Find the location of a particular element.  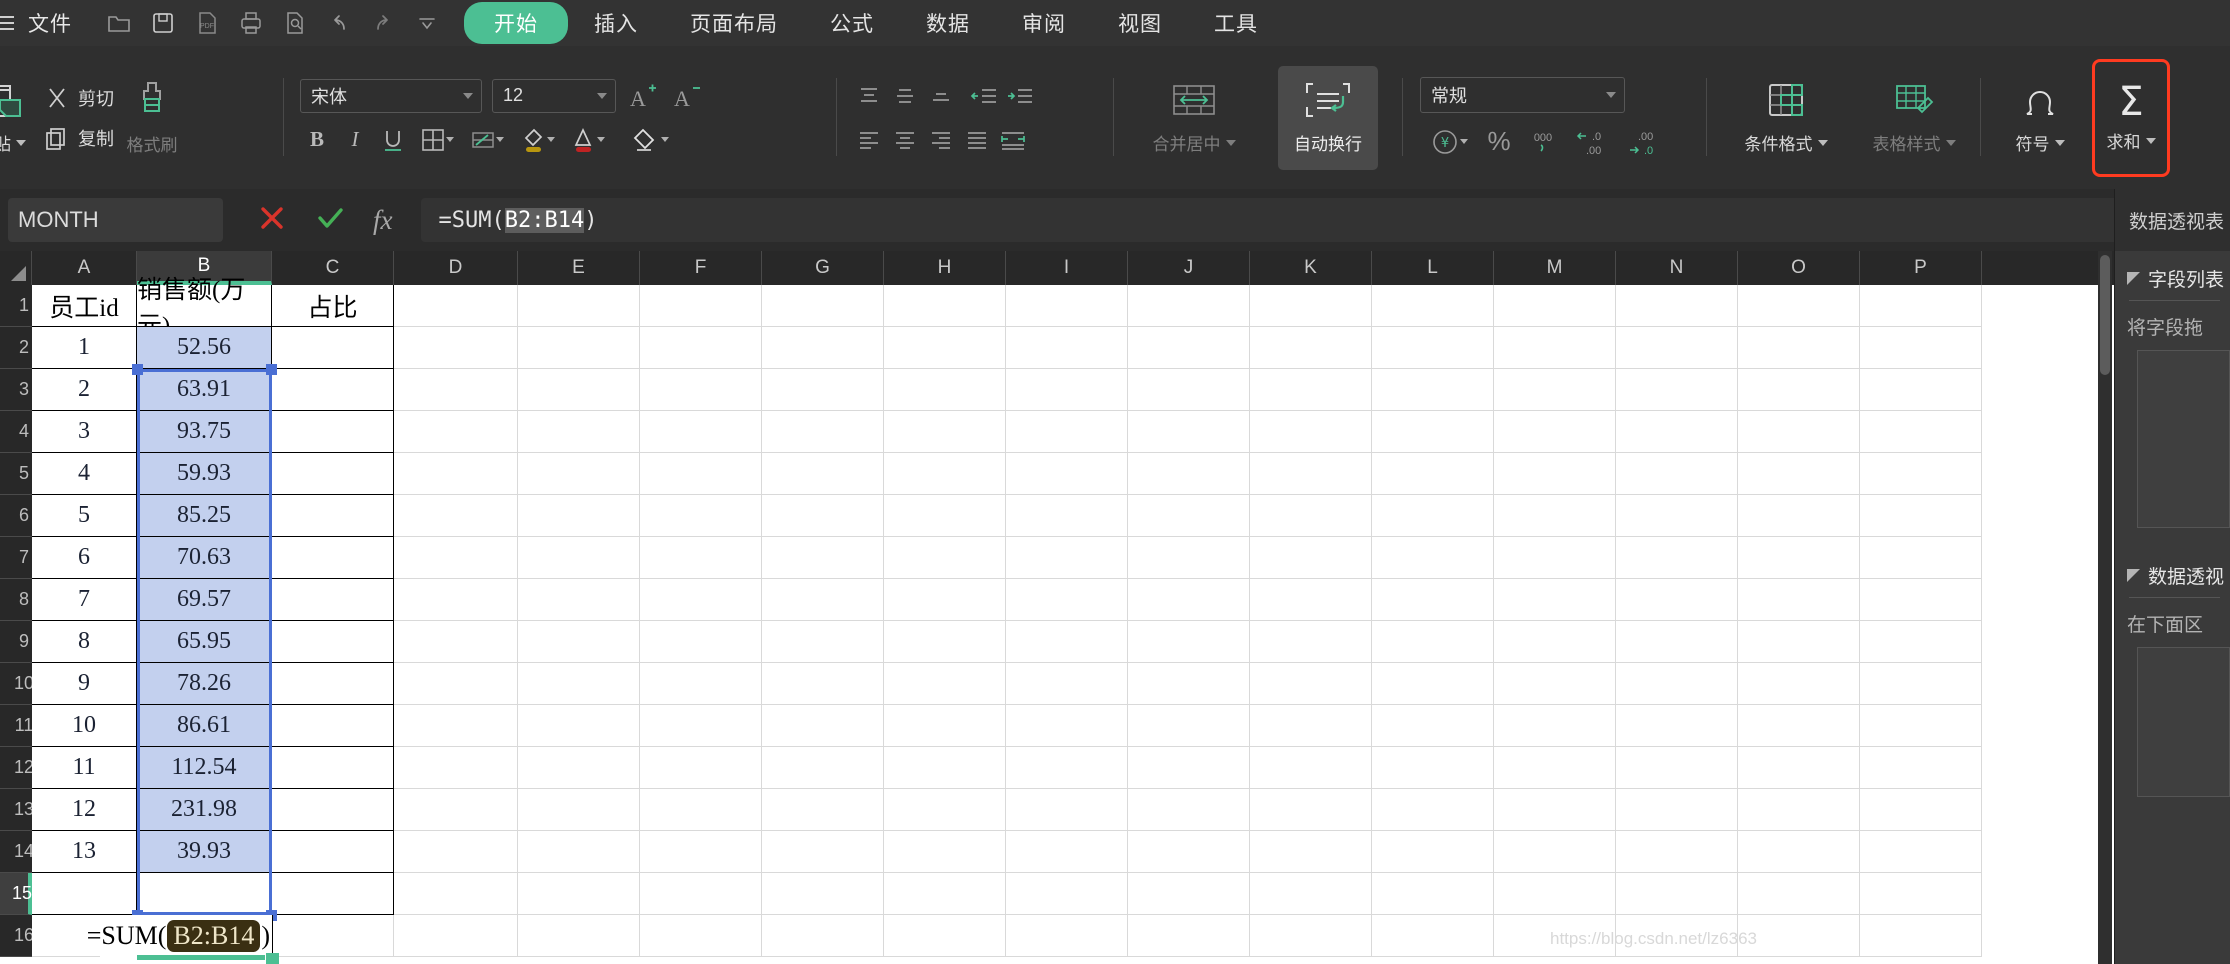

cell-k11 is located at coordinates (1311, 726).